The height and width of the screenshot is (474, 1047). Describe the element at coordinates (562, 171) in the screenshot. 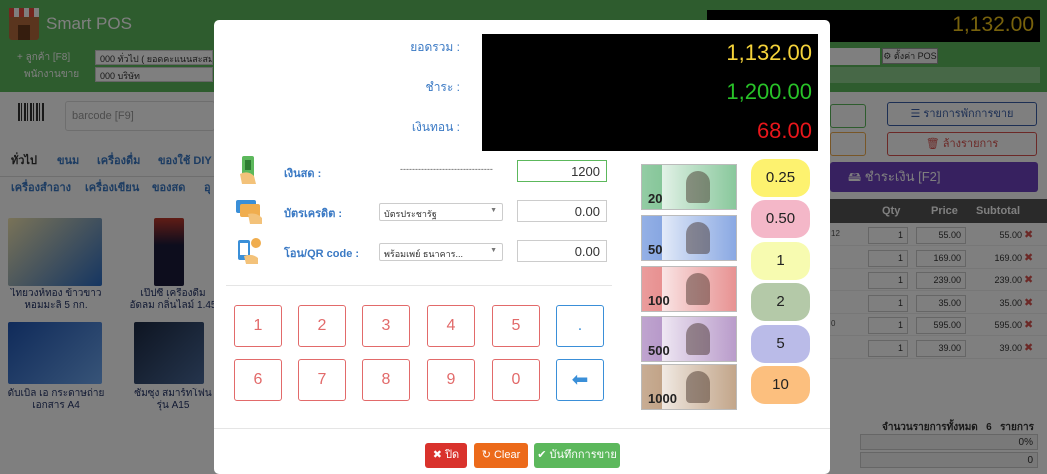

I see `cash-amount-input: 1200` at that location.